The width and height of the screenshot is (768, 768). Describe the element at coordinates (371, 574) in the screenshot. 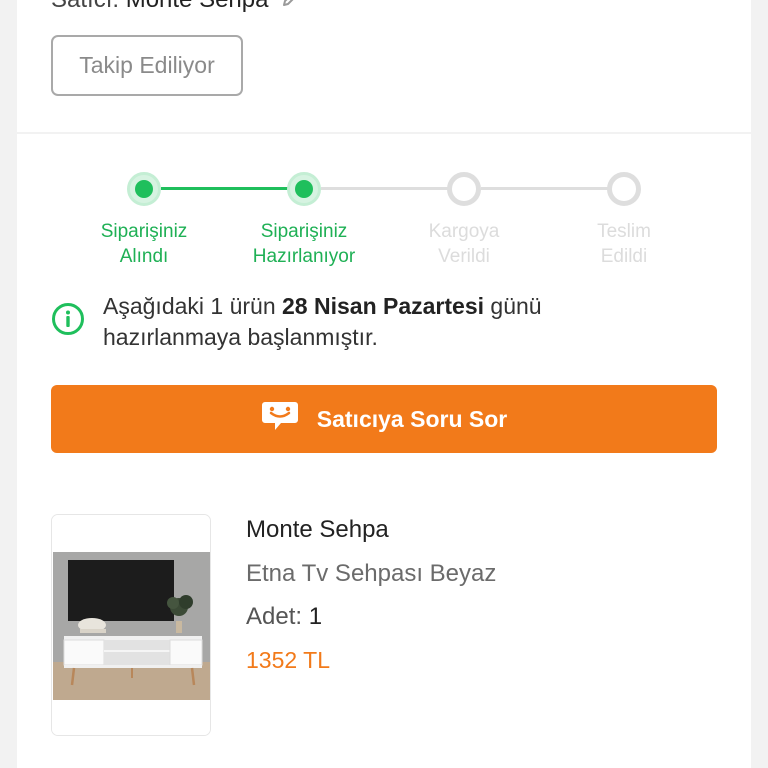

I see `product-name: Etna Tv Sehpası Beyaz` at that location.